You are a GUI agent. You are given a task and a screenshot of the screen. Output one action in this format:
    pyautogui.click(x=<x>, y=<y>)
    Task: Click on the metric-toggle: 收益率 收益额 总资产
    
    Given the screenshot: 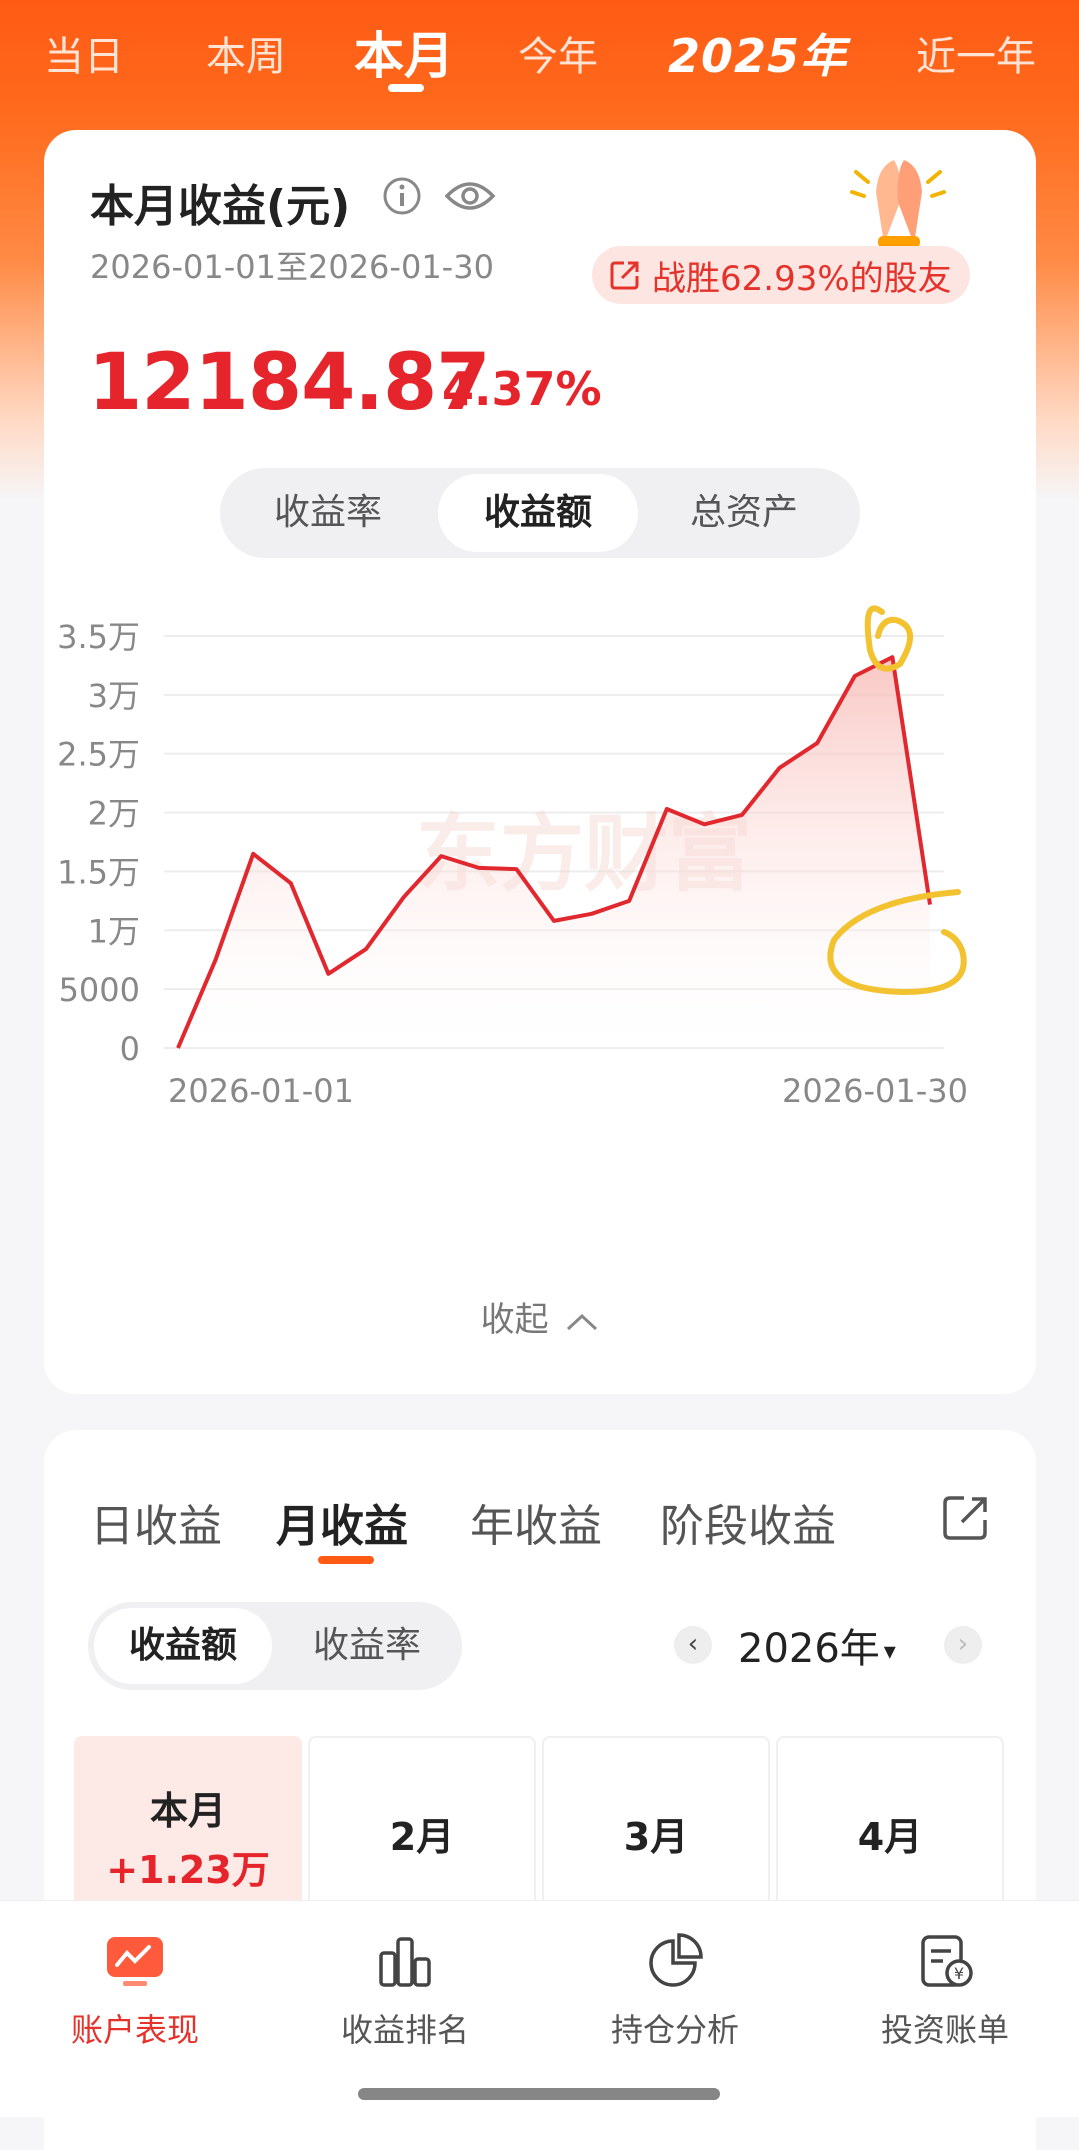 What is the action you would take?
    pyautogui.click(x=540, y=513)
    